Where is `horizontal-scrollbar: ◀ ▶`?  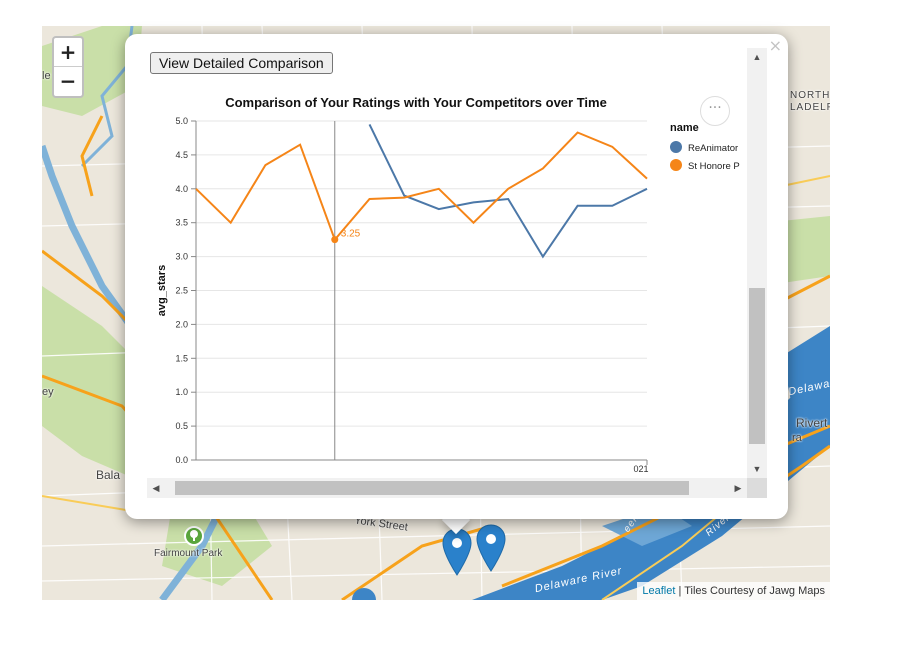 horizontal-scrollbar: ◀ ▶ is located at coordinates (447, 488).